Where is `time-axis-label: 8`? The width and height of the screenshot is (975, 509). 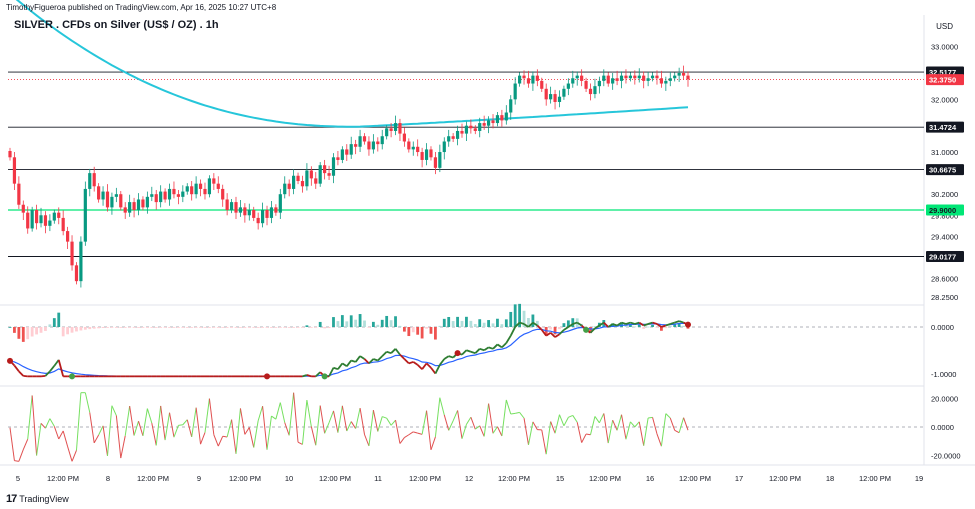
time-axis-label: 8 is located at coordinates (108, 478).